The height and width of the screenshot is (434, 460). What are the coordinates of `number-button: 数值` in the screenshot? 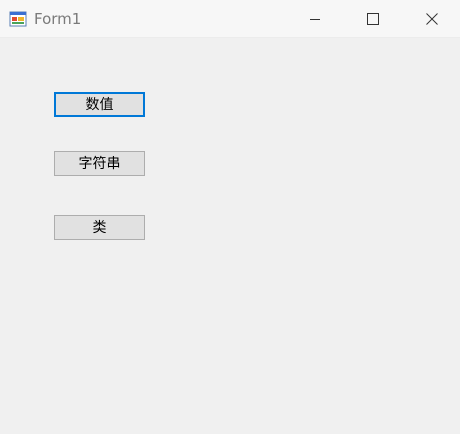 It's located at (99, 104).